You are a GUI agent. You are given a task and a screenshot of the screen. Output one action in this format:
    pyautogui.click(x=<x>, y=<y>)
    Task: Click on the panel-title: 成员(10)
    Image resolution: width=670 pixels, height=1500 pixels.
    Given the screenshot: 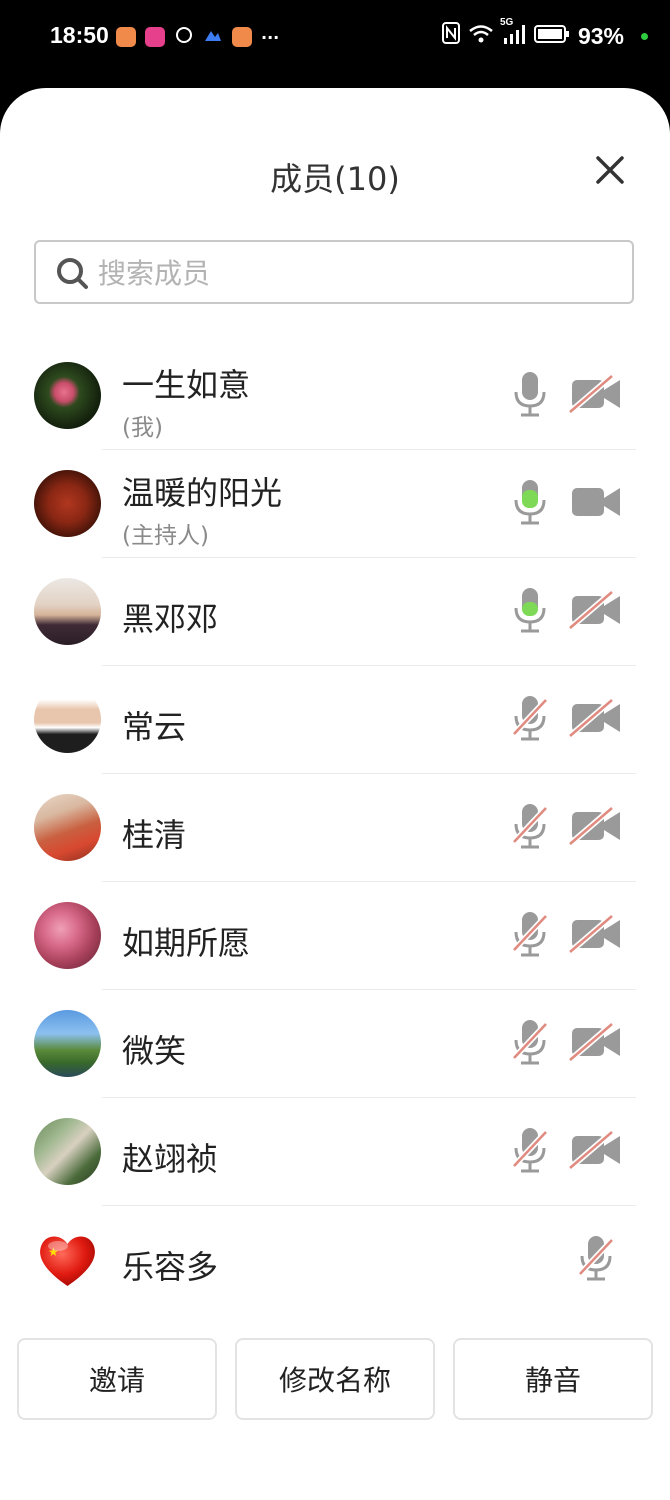 What is the action you would take?
    pyautogui.click(x=335, y=179)
    